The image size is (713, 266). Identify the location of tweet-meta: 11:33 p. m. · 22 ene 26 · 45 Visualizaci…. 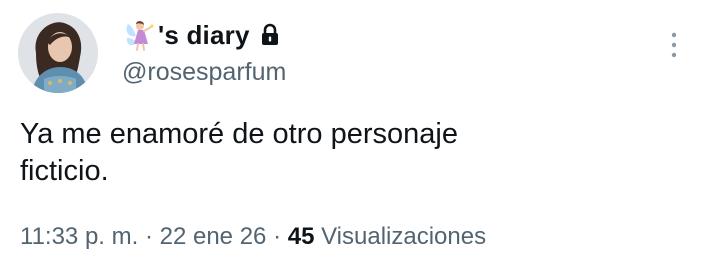
(253, 237).